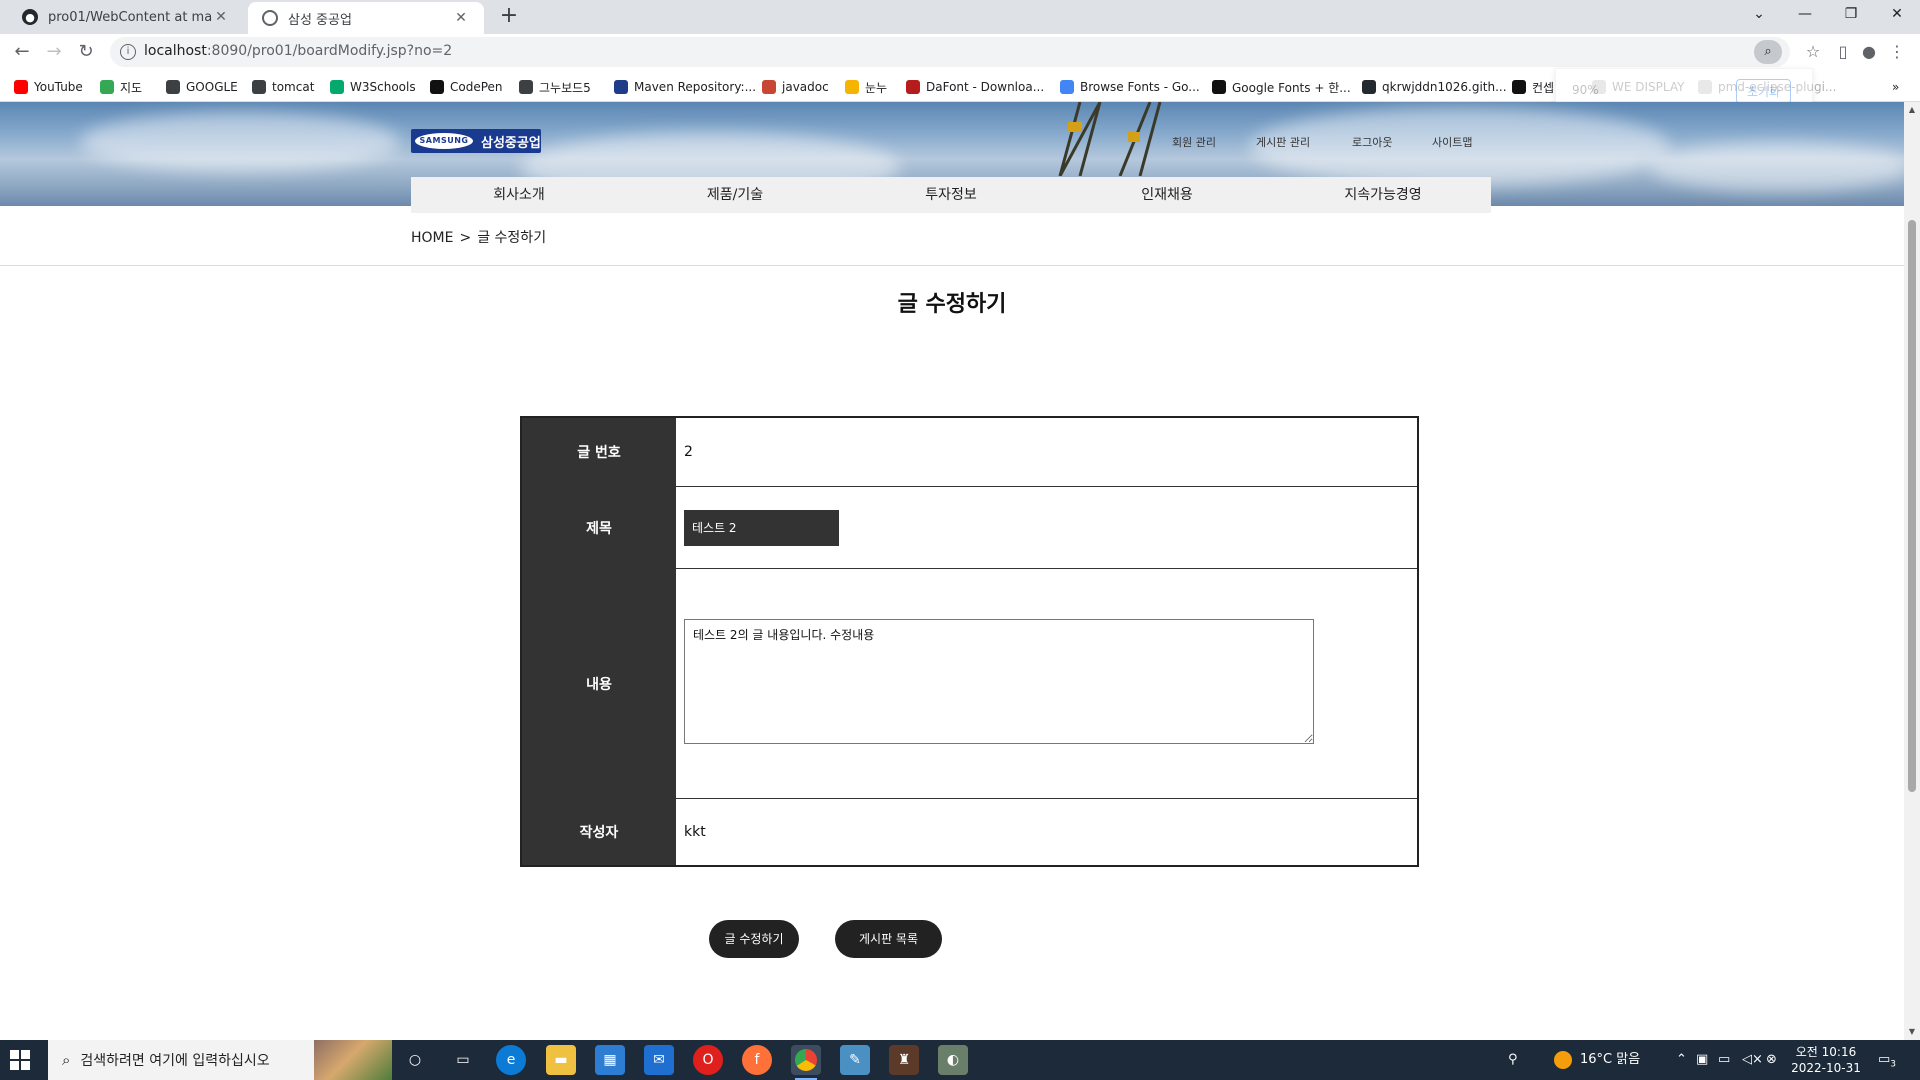 Image resolution: width=1920 pixels, height=1080 pixels. What do you see at coordinates (366, 18) in the screenshot?
I see `tab-samsung: 삼성 중공업 ✕` at bounding box center [366, 18].